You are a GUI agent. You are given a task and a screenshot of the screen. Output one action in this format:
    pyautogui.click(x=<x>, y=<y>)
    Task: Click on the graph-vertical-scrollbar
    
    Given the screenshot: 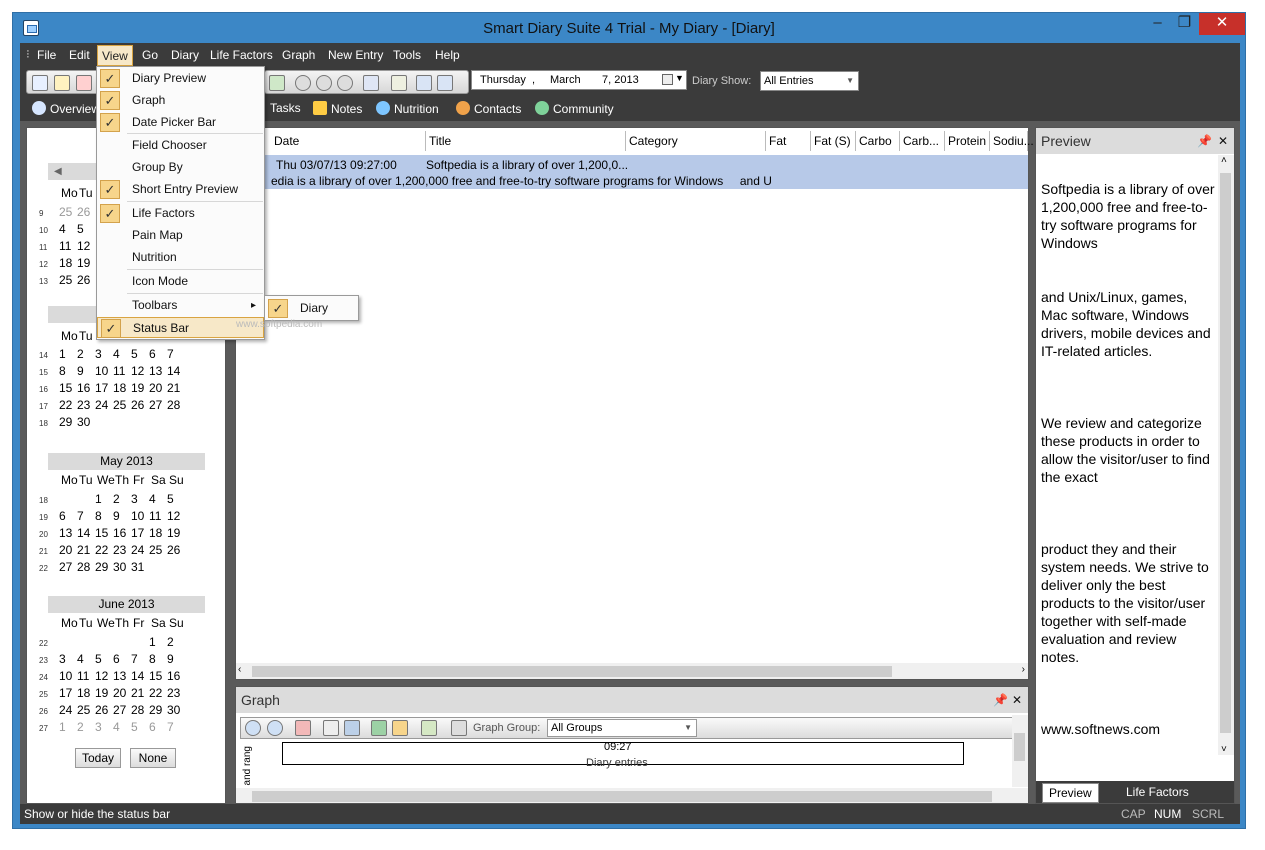 What is the action you would take?
    pyautogui.click(x=1020, y=751)
    